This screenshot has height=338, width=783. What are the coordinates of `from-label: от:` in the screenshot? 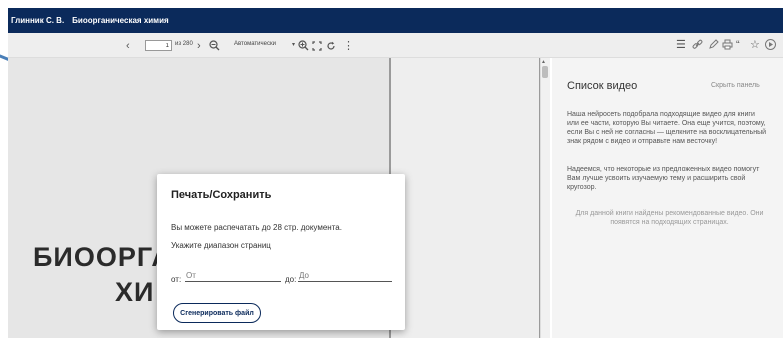 It's located at (176, 279).